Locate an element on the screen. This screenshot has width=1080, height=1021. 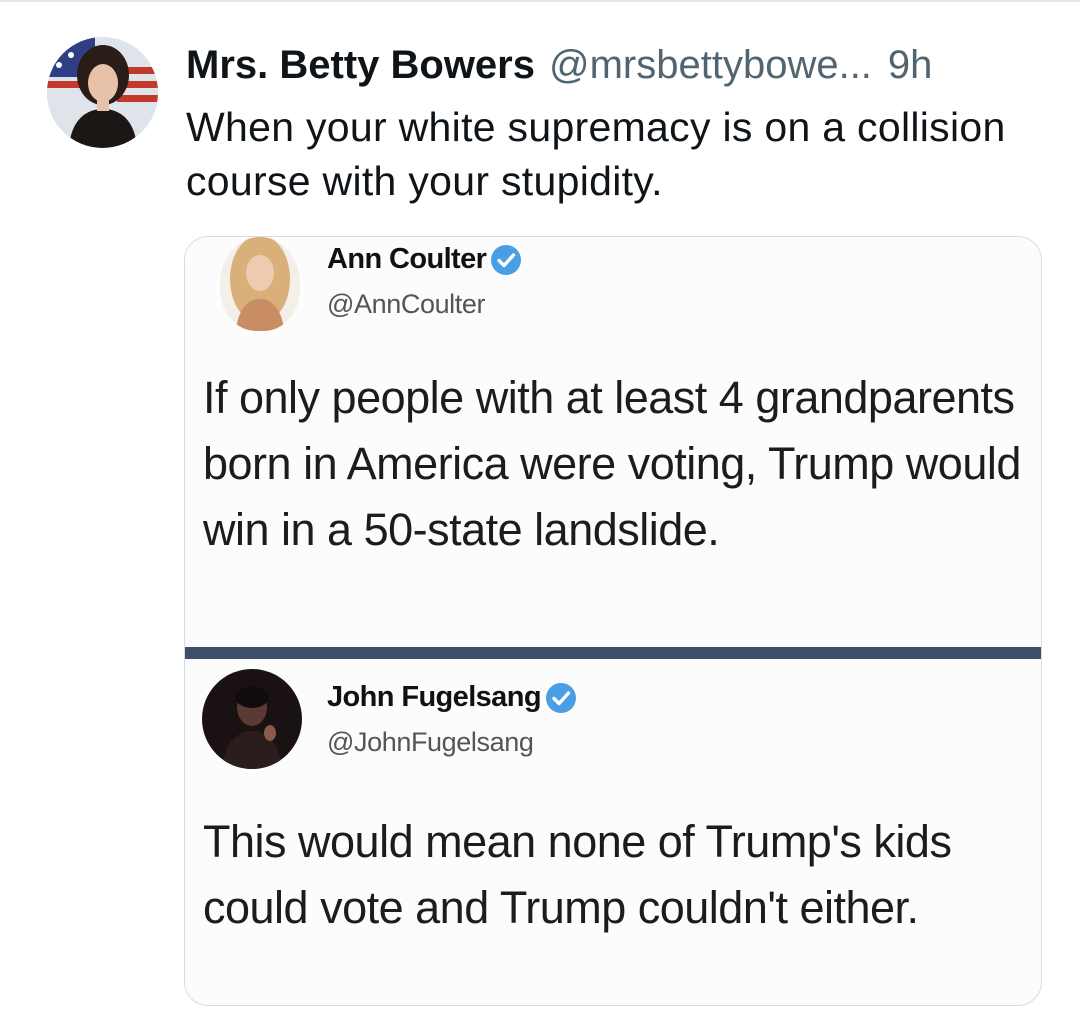
top-border is located at coordinates (540, 1).